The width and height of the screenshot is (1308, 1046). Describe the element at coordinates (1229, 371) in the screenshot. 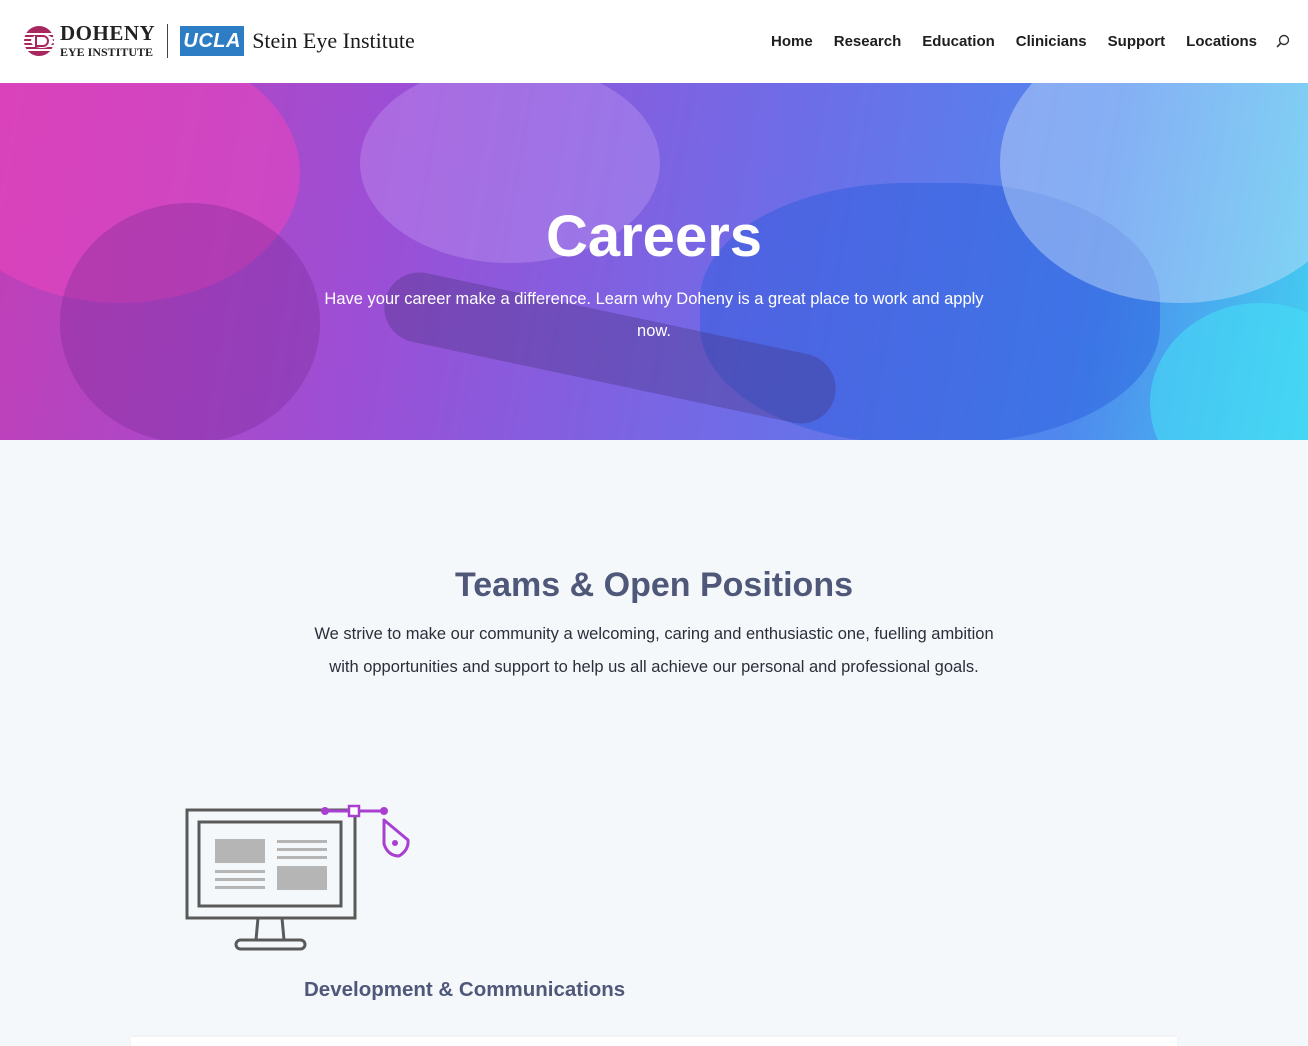

I see `hero-bg-shape` at that location.